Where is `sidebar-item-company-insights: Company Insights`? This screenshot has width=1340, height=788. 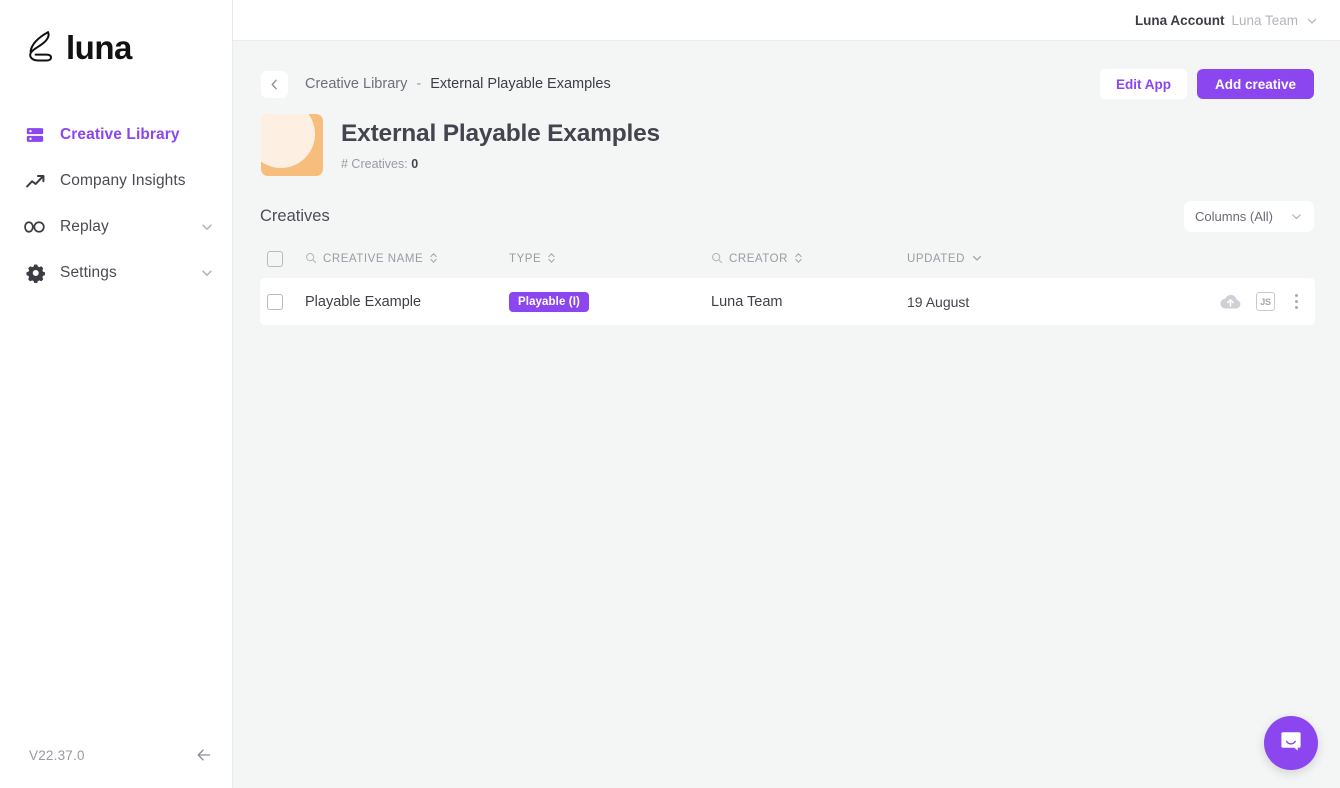 sidebar-item-company-insights: Company Insights is located at coordinates (116, 181).